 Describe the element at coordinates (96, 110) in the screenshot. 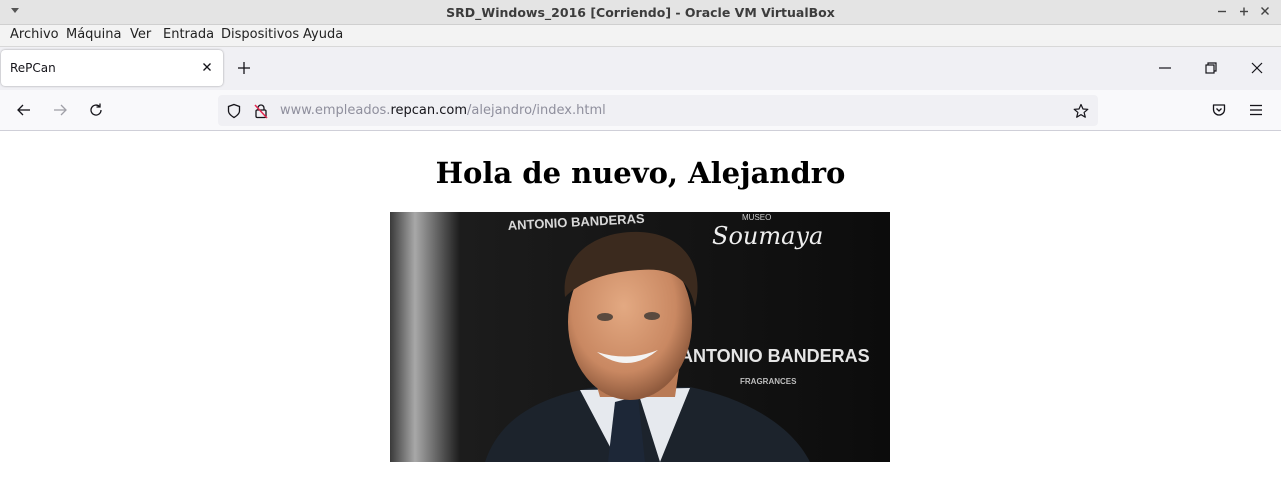

I see `reload-icon` at that location.